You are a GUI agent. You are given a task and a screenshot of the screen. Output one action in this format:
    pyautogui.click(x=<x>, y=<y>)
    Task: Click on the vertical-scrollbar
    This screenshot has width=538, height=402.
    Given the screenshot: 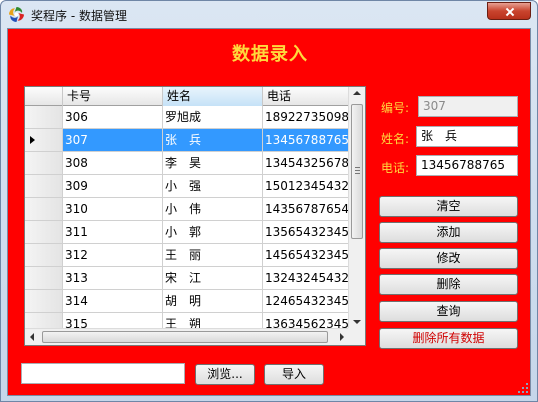 What is the action you would take?
    pyautogui.click(x=356, y=208)
    